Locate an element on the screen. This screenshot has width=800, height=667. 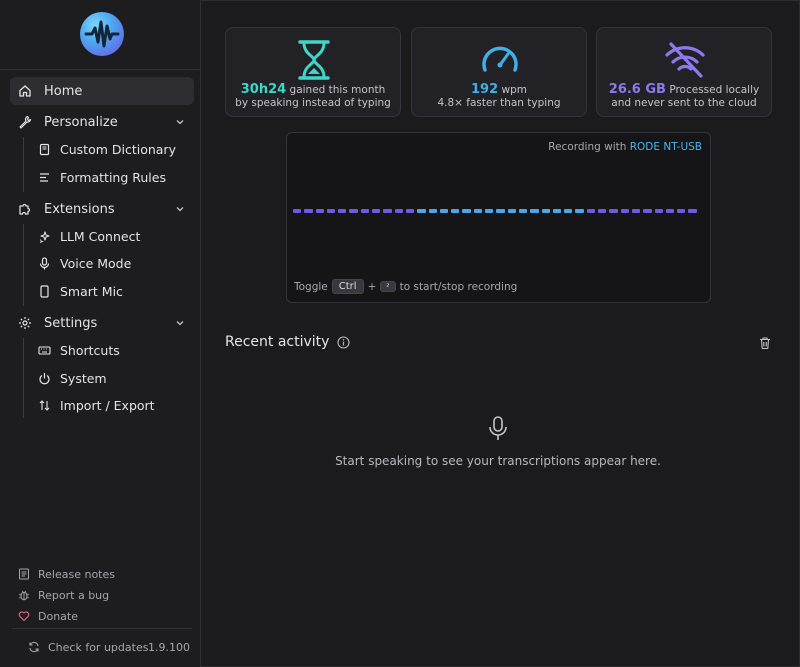
sidebar-item-voice-mode: Voice Mode is located at coordinates (84, 263).